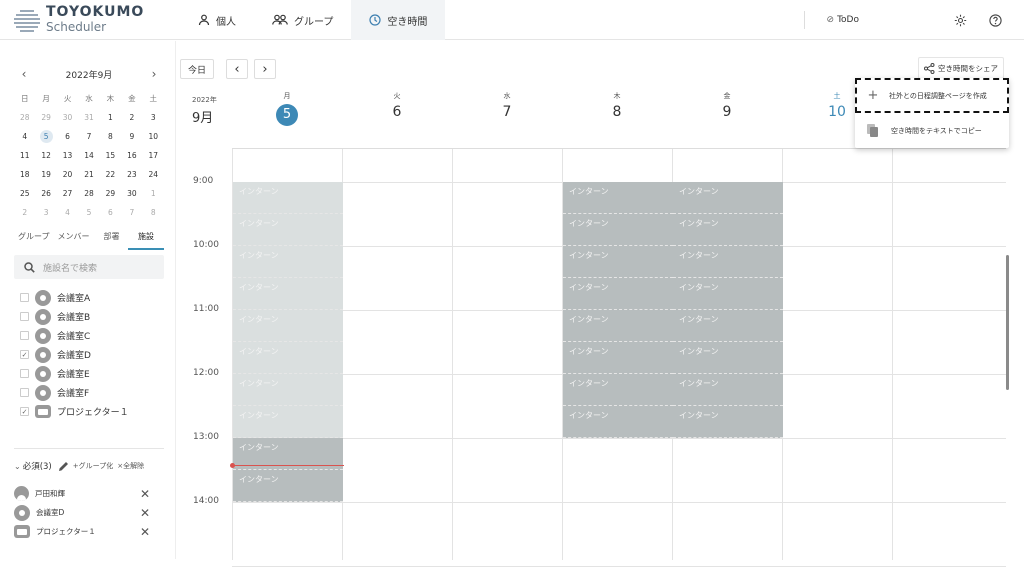 The image size is (1024, 567). What do you see at coordinates (237, 69) in the screenshot?
I see `prev-week-button: ‹` at bounding box center [237, 69].